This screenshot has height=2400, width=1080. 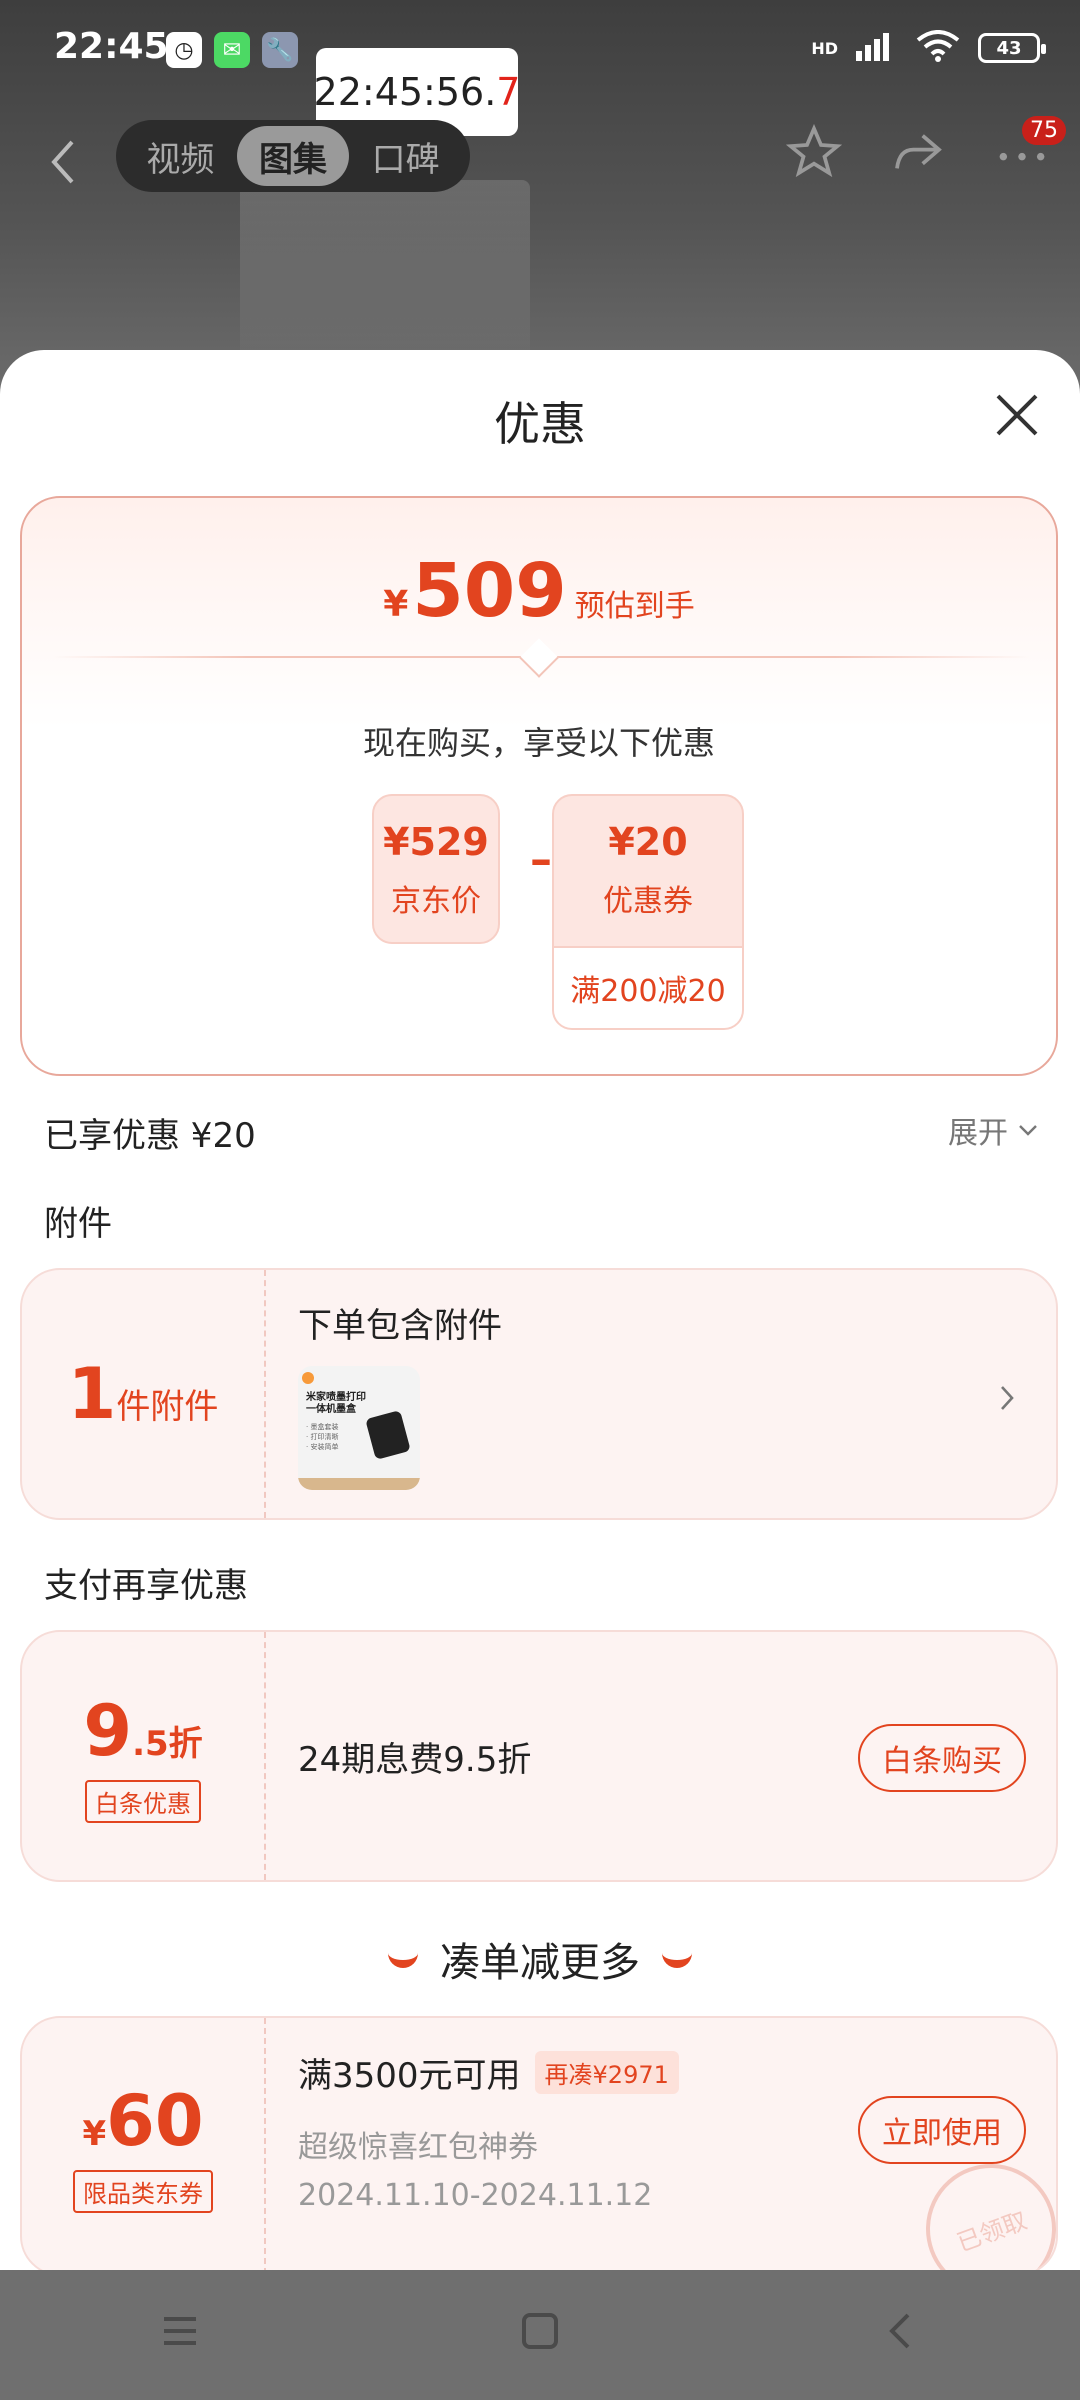 What do you see at coordinates (322, 1427) in the screenshot?
I see `thumb-line: · 墨盒套装` at bounding box center [322, 1427].